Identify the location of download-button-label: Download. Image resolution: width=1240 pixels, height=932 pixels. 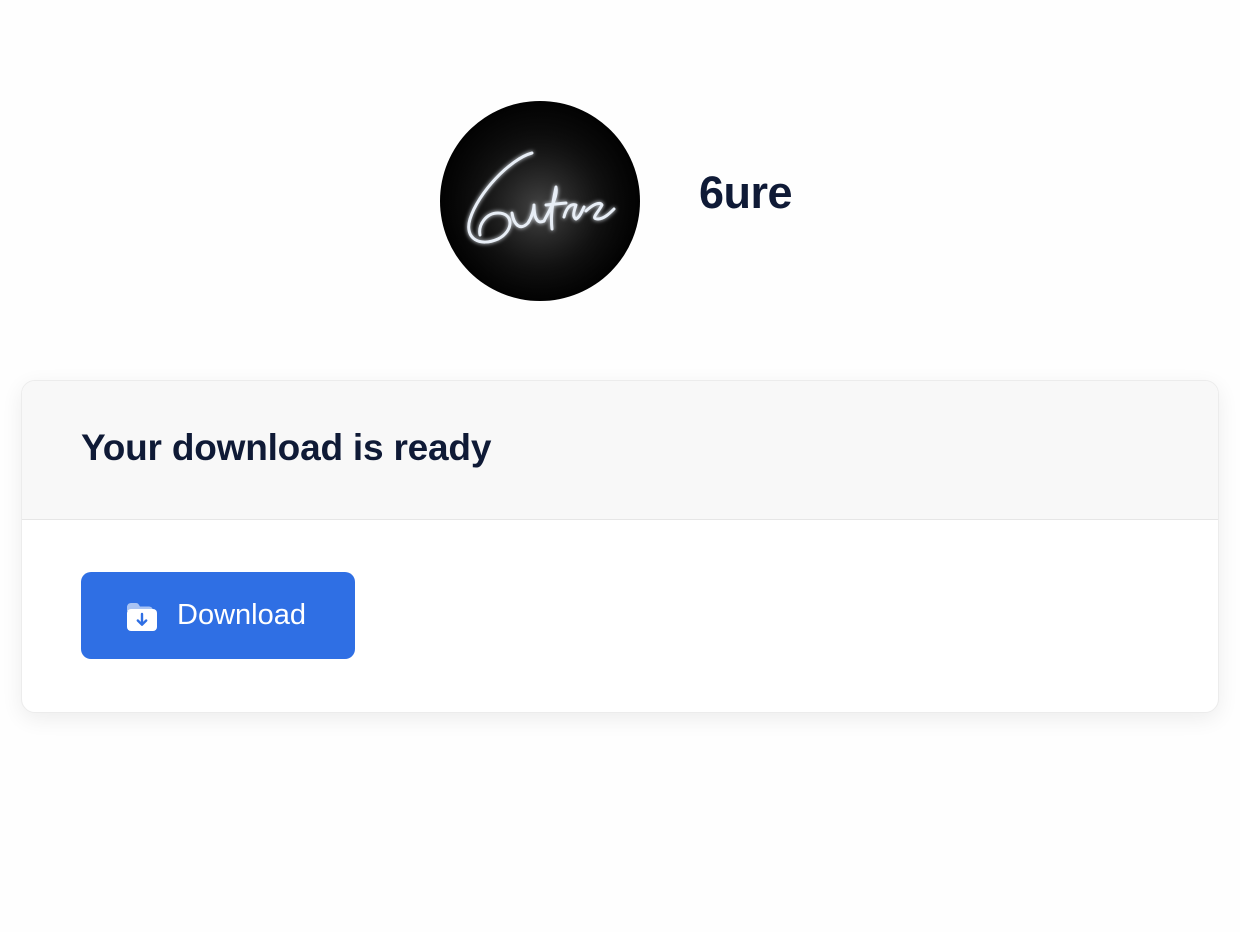
(241, 615).